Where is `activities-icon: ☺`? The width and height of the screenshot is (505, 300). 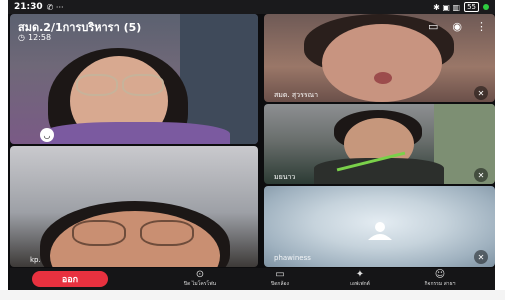 activities-icon: ☺ is located at coordinates (440, 274).